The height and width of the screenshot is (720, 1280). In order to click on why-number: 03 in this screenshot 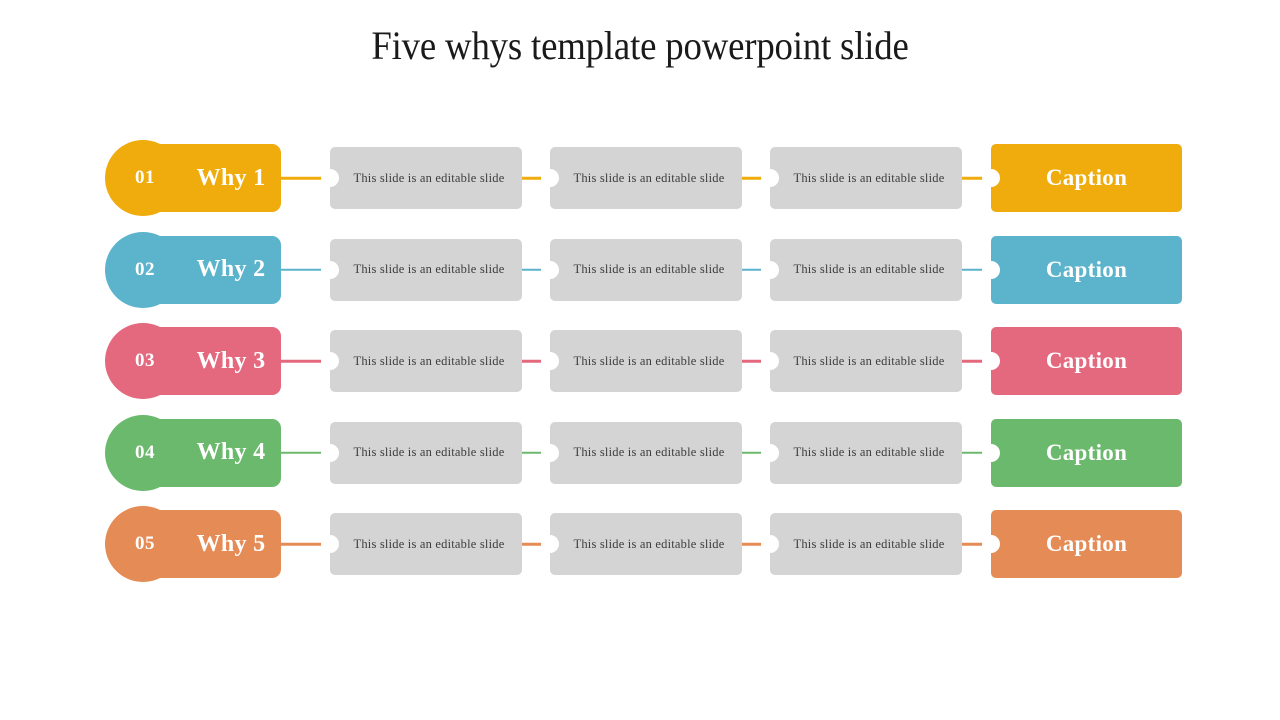, I will do `click(145, 360)`.